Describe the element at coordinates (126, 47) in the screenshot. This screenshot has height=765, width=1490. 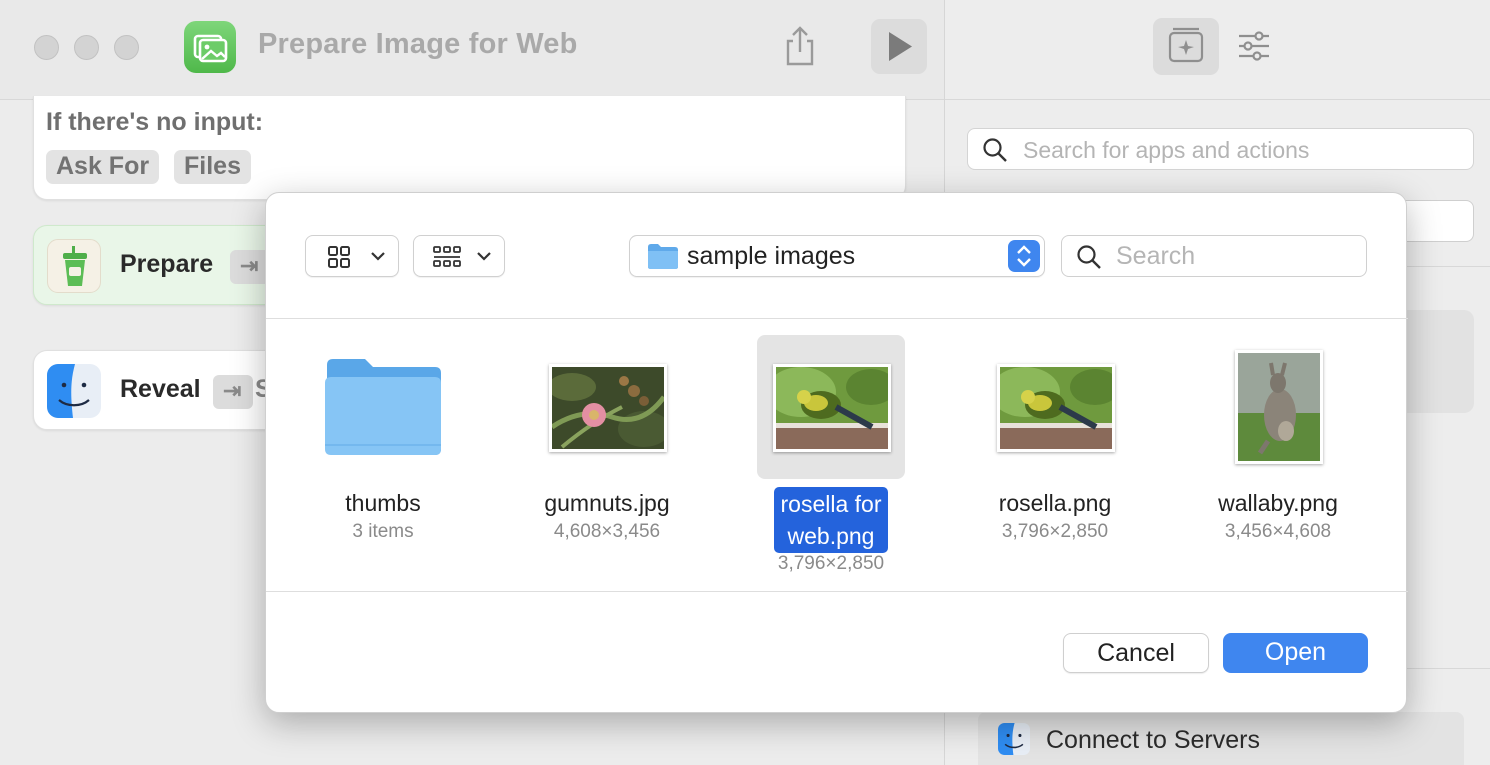
I see `zoom-window-button` at that location.